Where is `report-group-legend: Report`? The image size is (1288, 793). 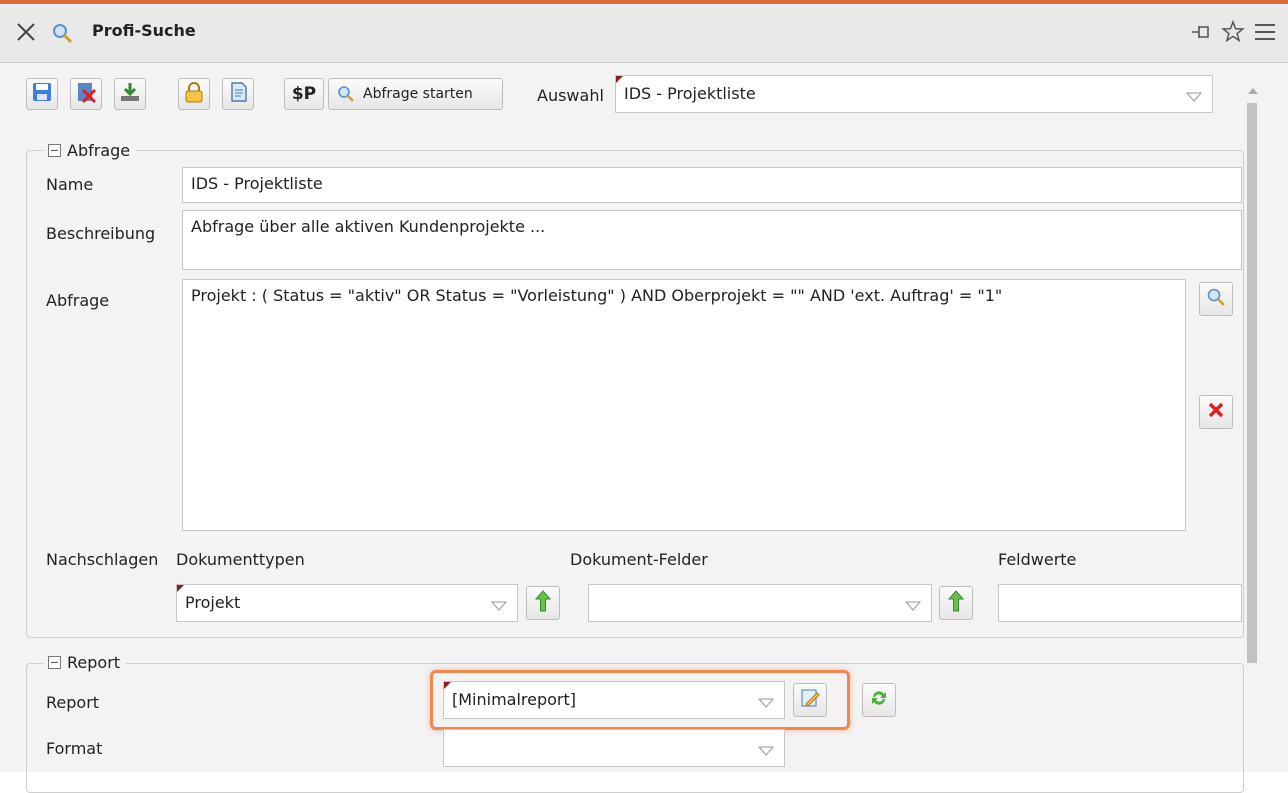 report-group-legend: Report is located at coordinates (85, 662).